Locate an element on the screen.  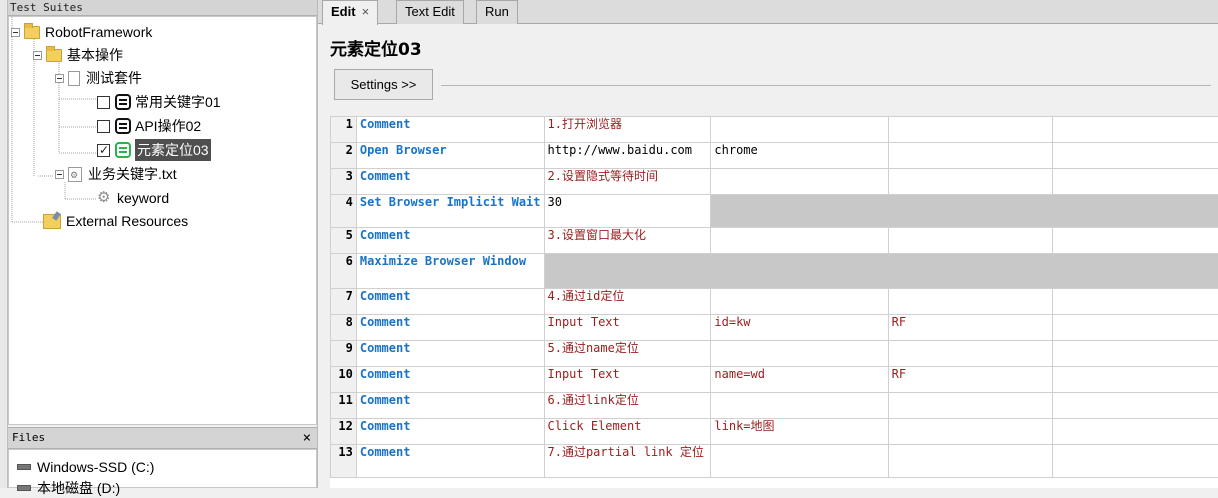
argument-cell: Click Element is located at coordinates (627, 432).